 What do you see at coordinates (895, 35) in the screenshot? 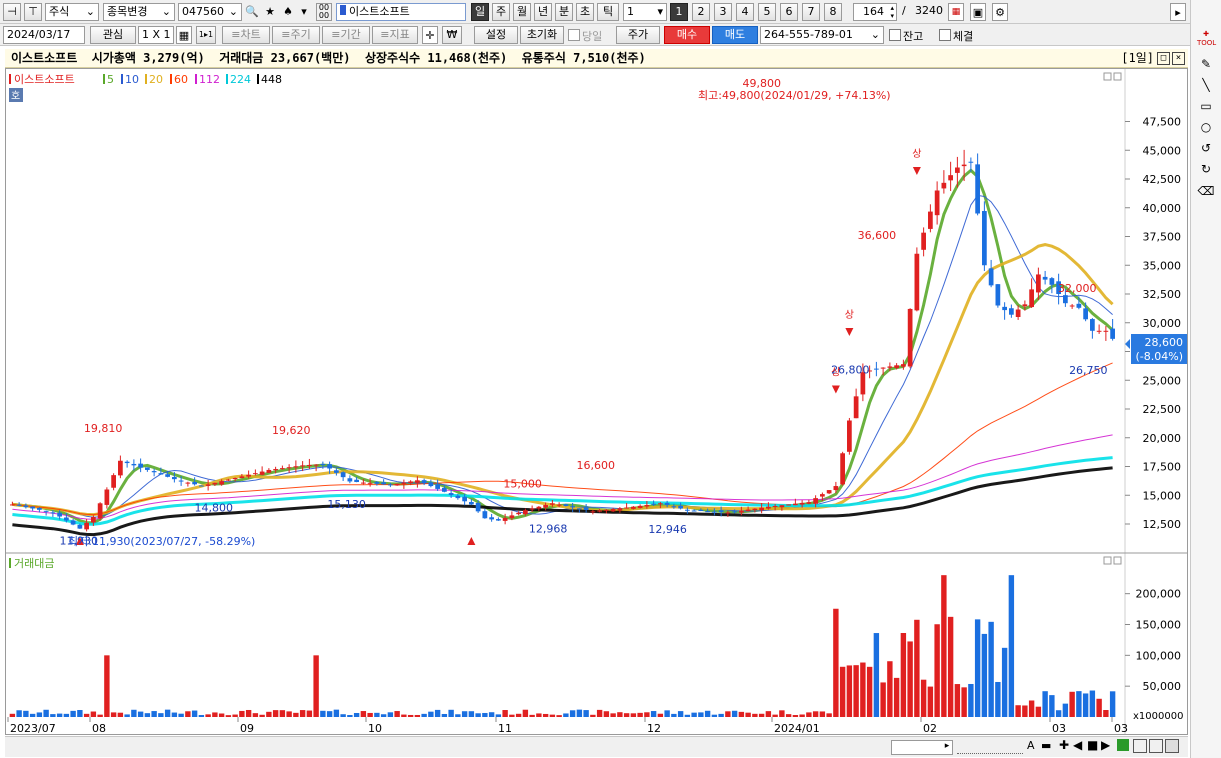
I see `balance-checkbox` at bounding box center [895, 35].